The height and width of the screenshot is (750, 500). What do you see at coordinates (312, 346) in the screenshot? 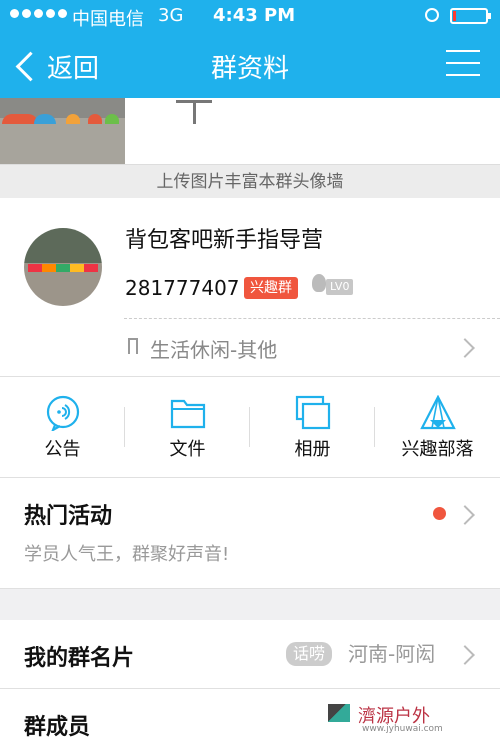
I see `group-category-row: 生活休闲-其他` at bounding box center [312, 346].